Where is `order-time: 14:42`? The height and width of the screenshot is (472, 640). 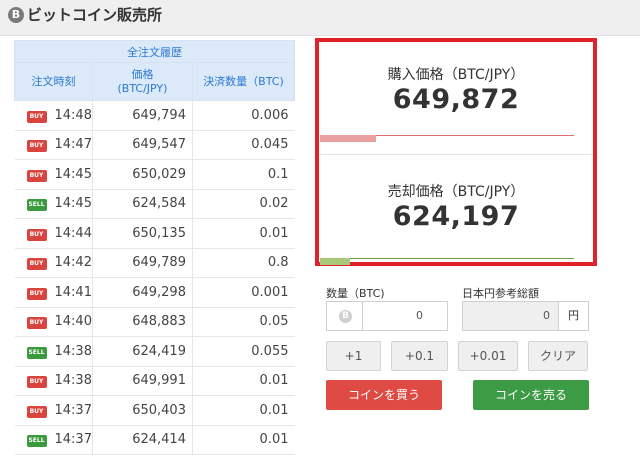
order-time: 14:42 is located at coordinates (73, 263).